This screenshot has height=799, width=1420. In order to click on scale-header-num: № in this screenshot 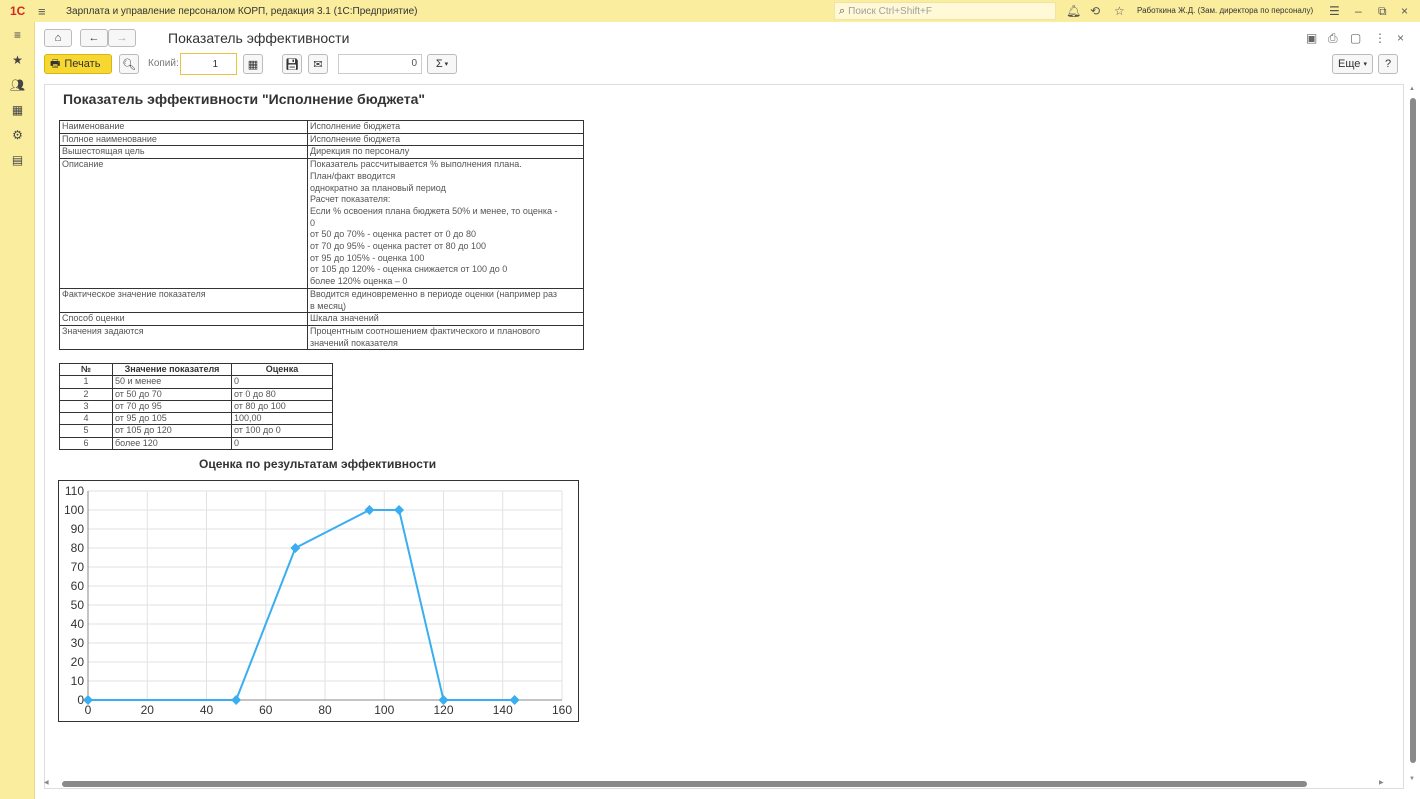, I will do `click(86, 369)`.